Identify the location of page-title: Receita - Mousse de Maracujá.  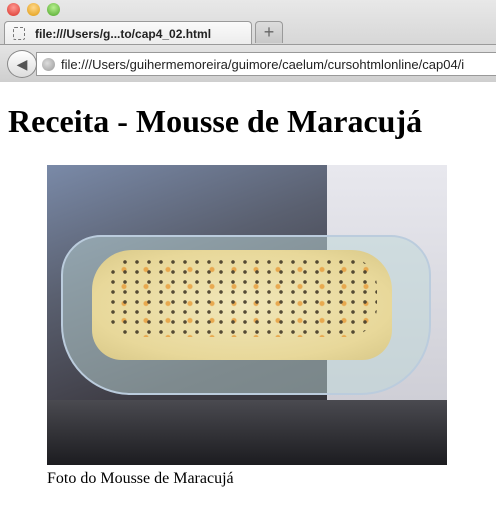
(215, 121).